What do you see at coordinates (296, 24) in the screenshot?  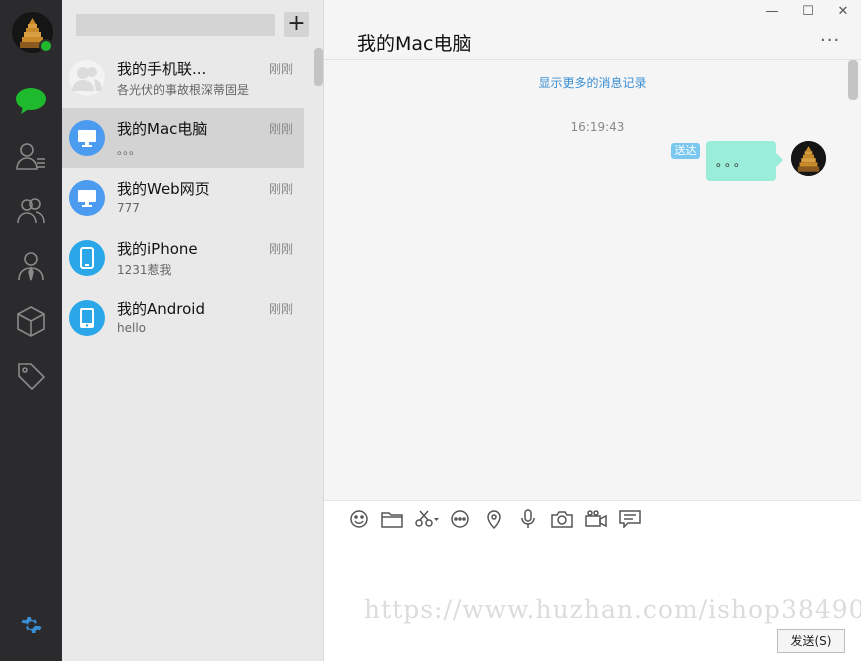 I see `add-button: +` at bounding box center [296, 24].